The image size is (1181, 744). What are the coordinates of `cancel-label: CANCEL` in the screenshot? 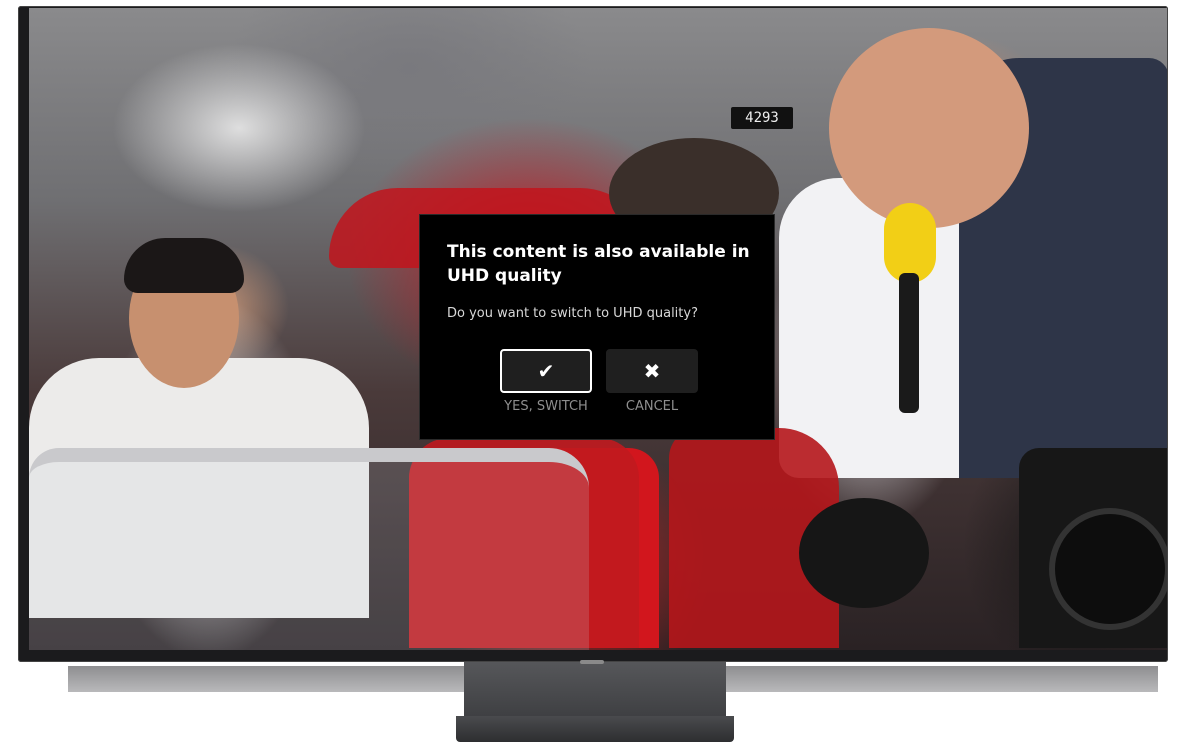 It's located at (652, 406).